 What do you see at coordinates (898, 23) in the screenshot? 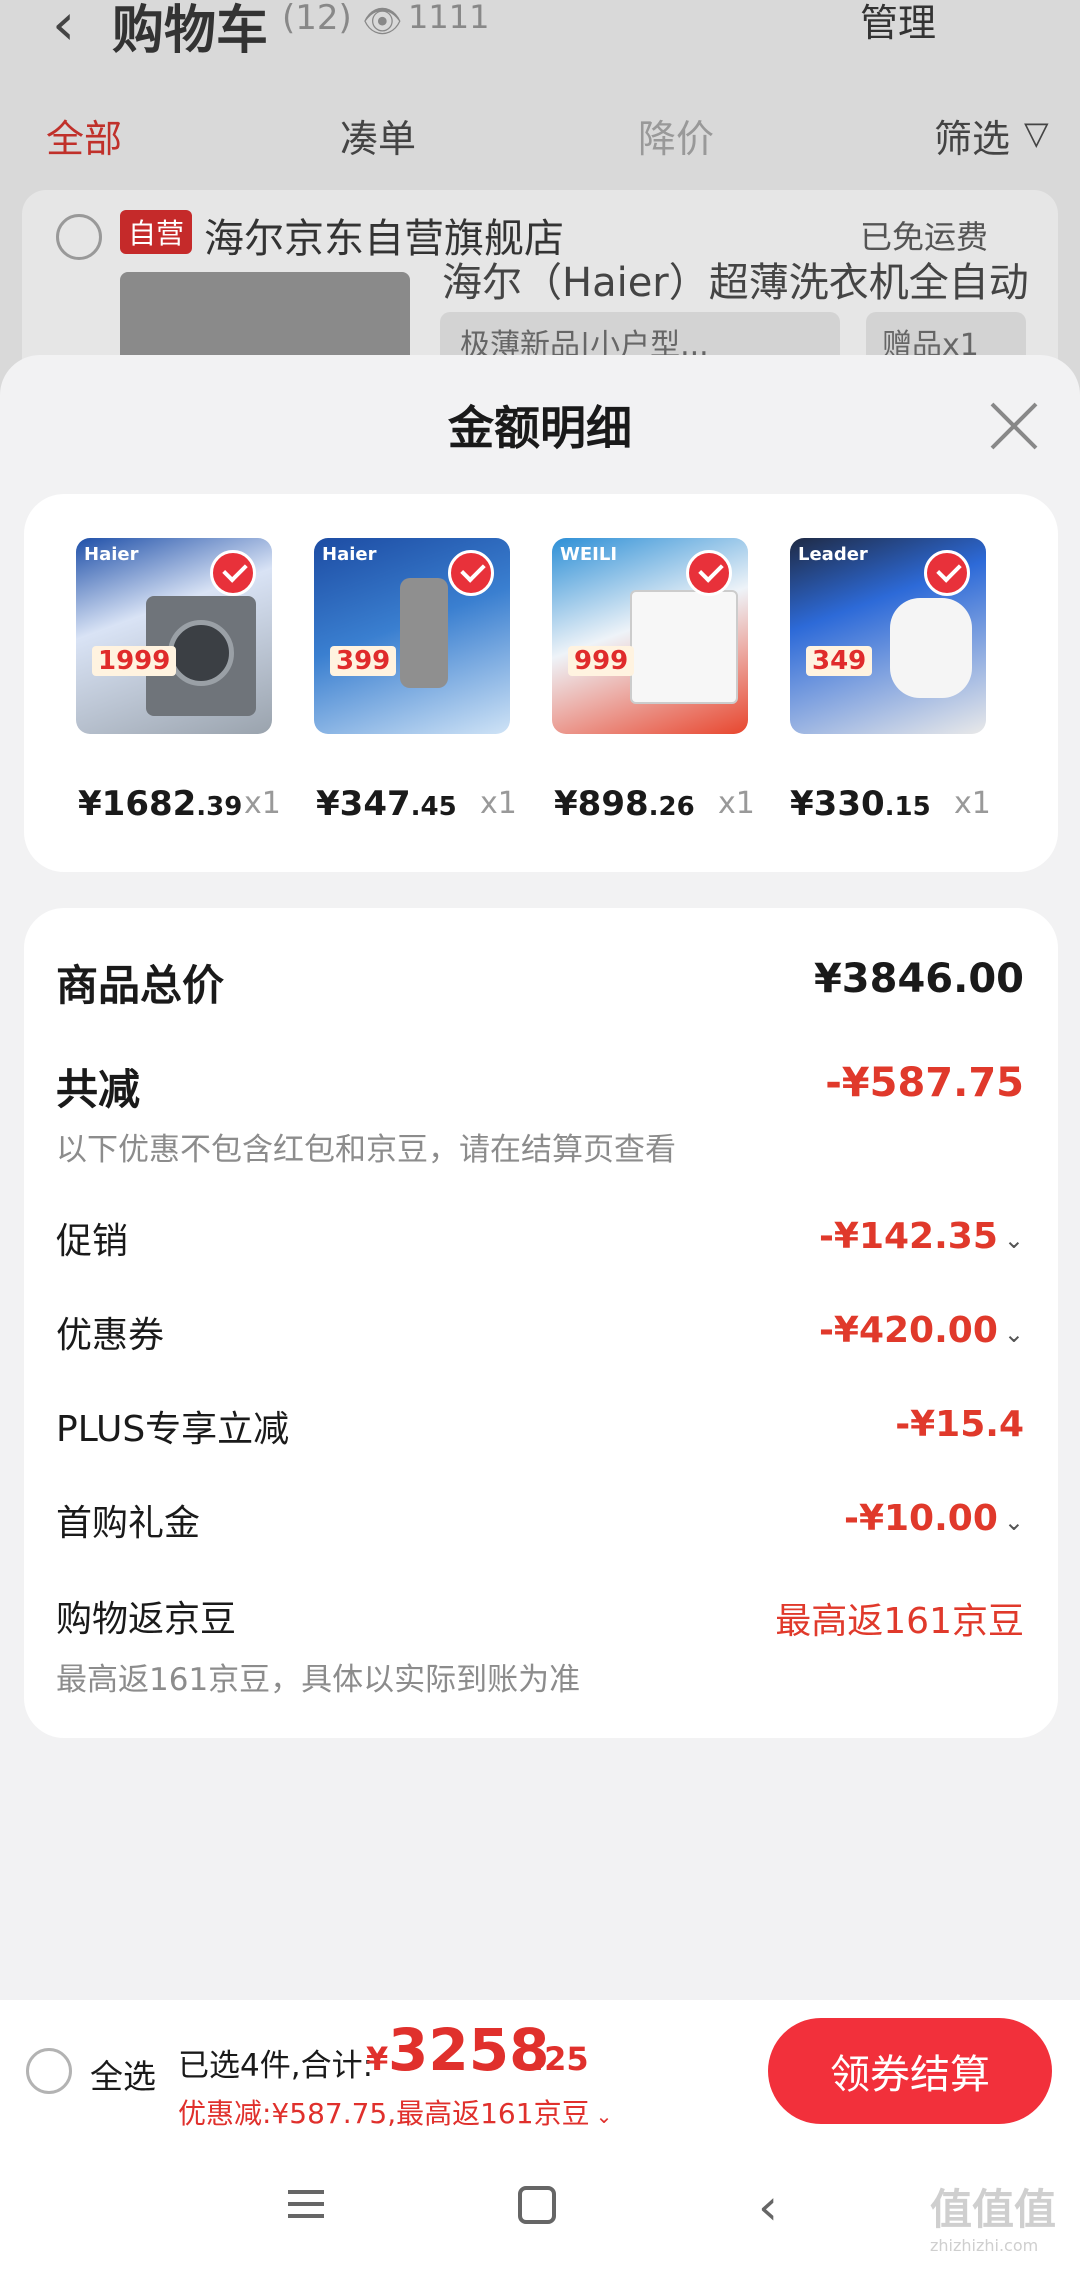
I see `manage-button: 管理` at bounding box center [898, 23].